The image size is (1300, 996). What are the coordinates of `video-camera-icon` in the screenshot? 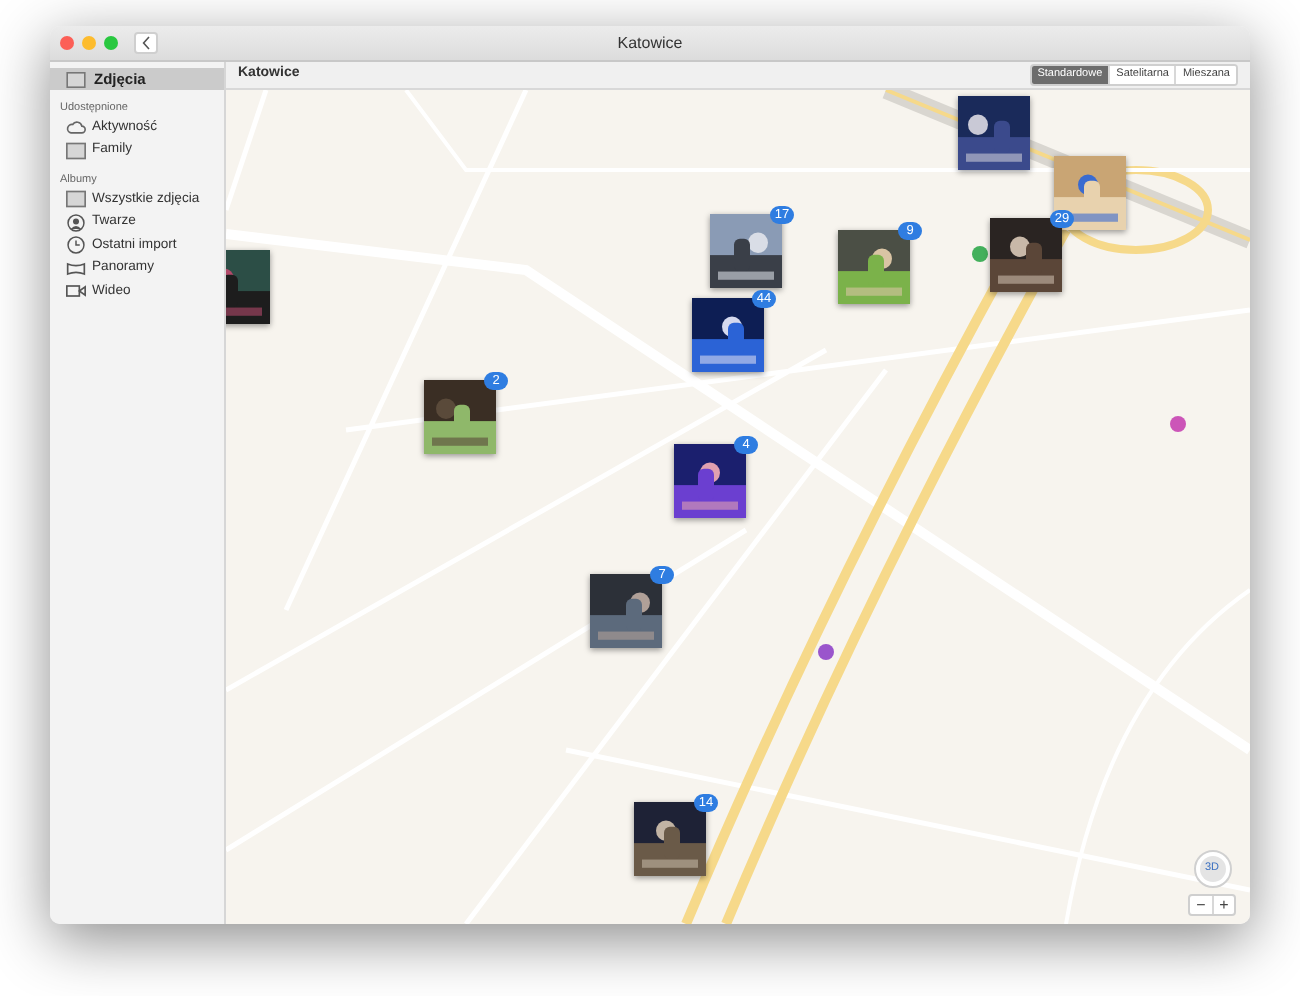 It's located at (76, 291).